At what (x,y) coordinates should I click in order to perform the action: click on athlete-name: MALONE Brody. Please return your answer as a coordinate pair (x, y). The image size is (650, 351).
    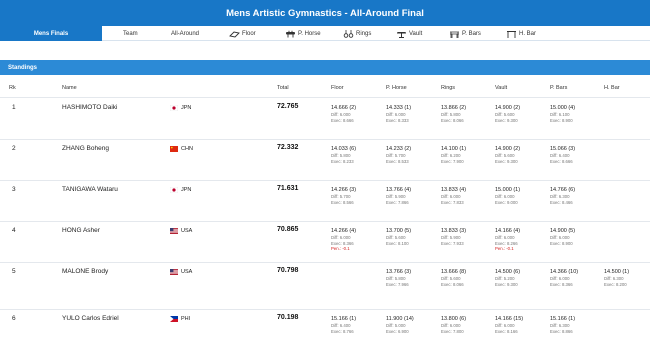
    Looking at the image, I should click on (85, 271).